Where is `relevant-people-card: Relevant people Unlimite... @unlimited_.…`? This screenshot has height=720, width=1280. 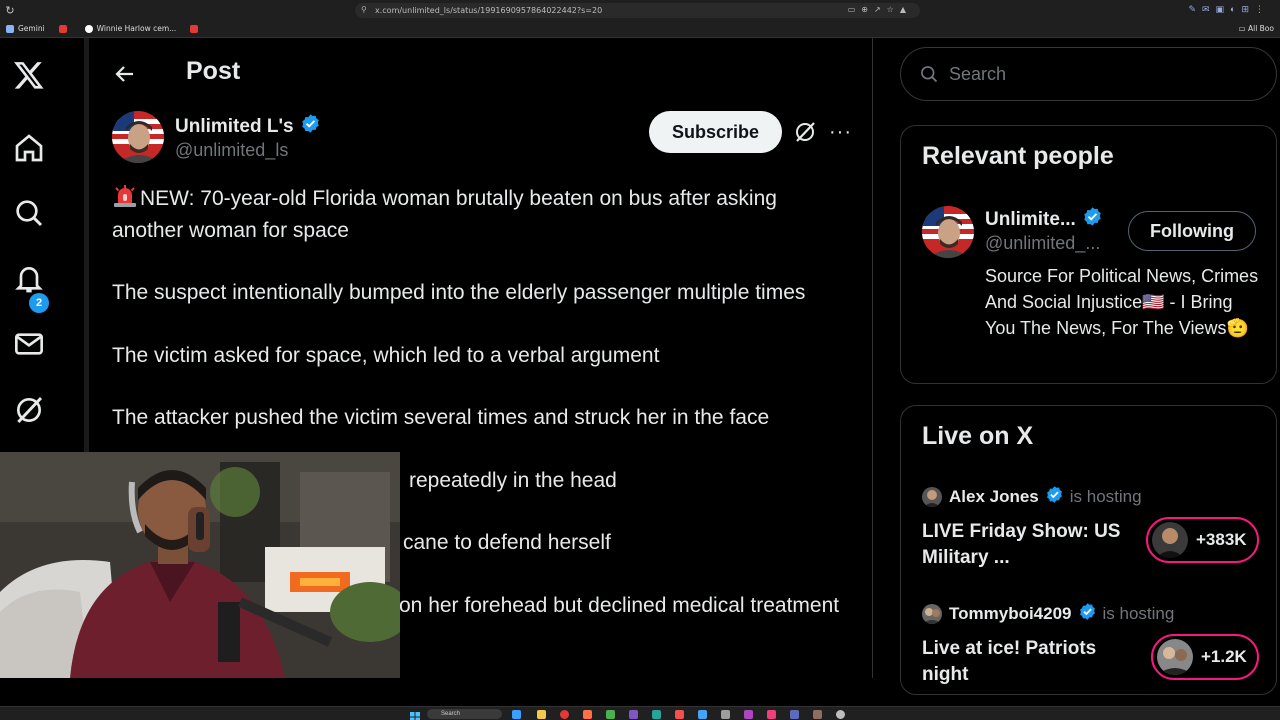
relevant-people-card: Relevant people Unlimite... @unlimited_.… is located at coordinates (1088, 254).